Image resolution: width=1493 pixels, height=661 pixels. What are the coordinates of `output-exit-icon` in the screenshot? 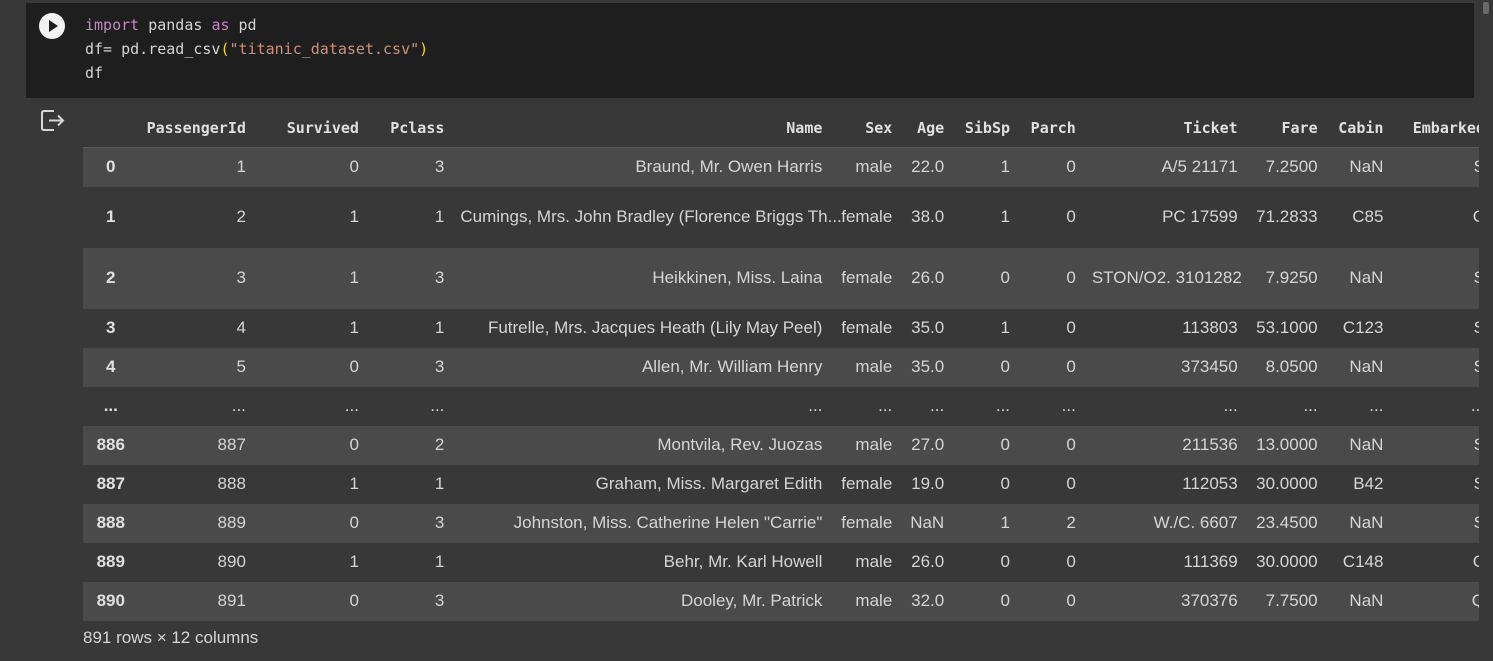 It's located at (52, 120).